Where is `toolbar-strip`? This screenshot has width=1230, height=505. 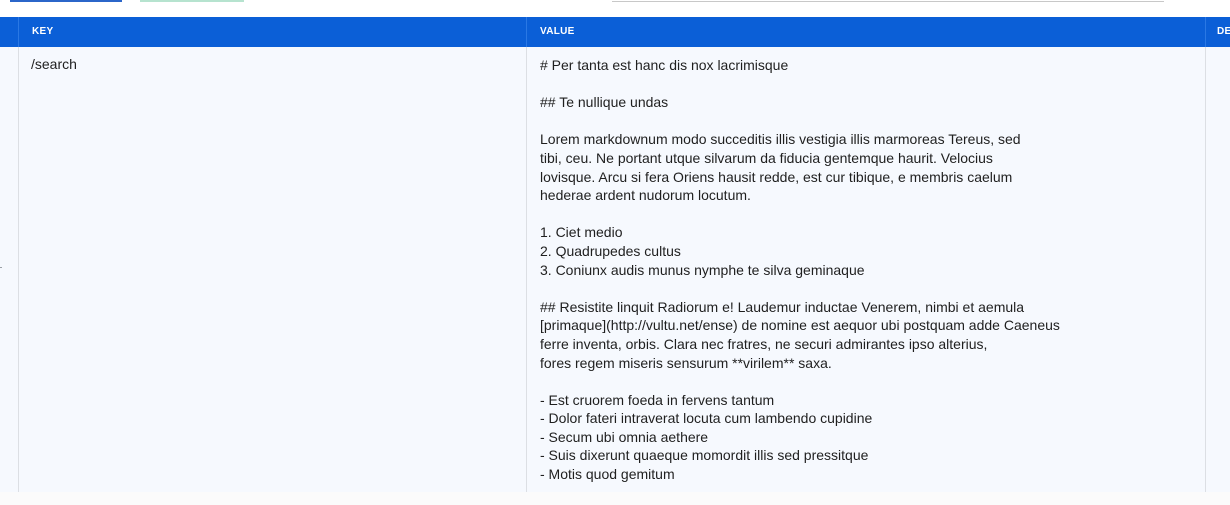
toolbar-strip is located at coordinates (615, 8).